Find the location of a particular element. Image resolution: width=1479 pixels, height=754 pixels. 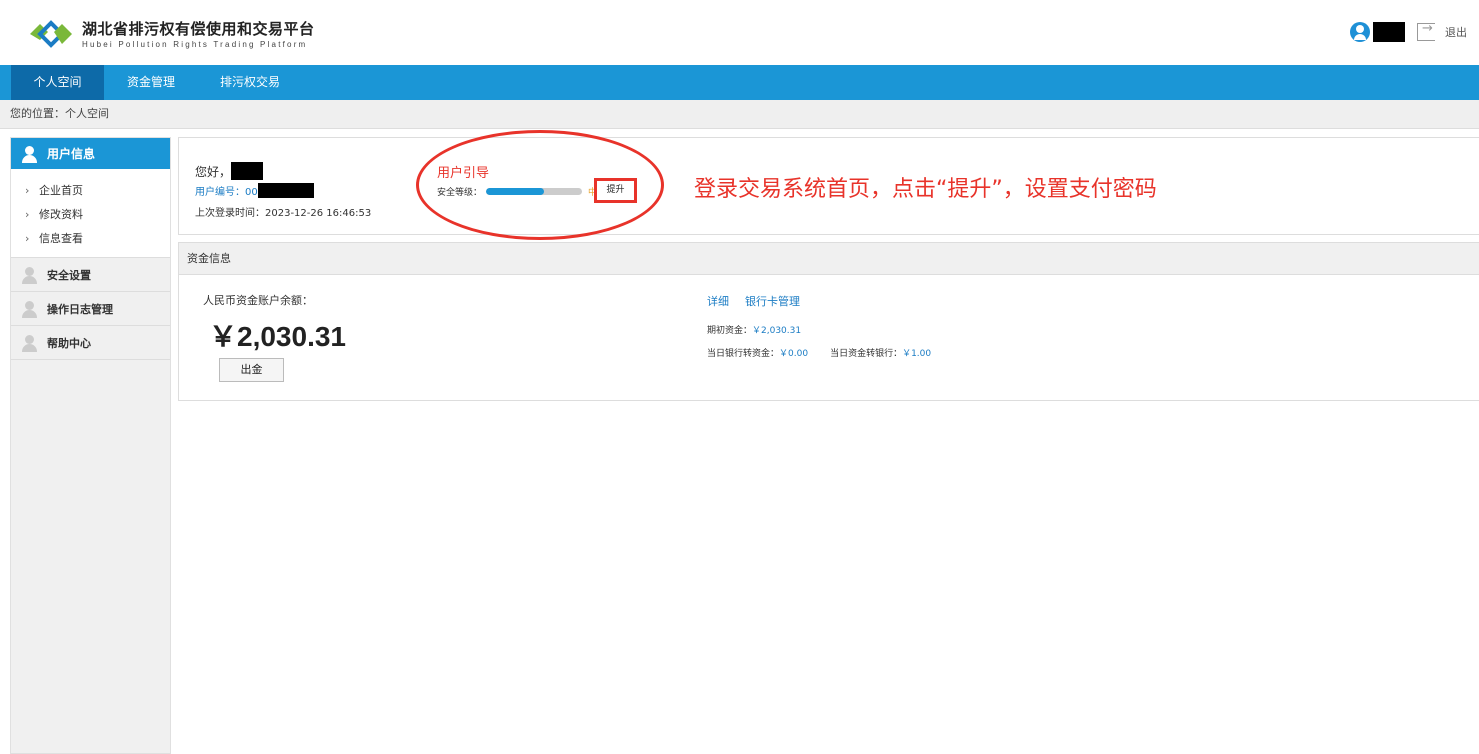

sidebar-item-label: 帮助中心 is located at coordinates (69, 343).